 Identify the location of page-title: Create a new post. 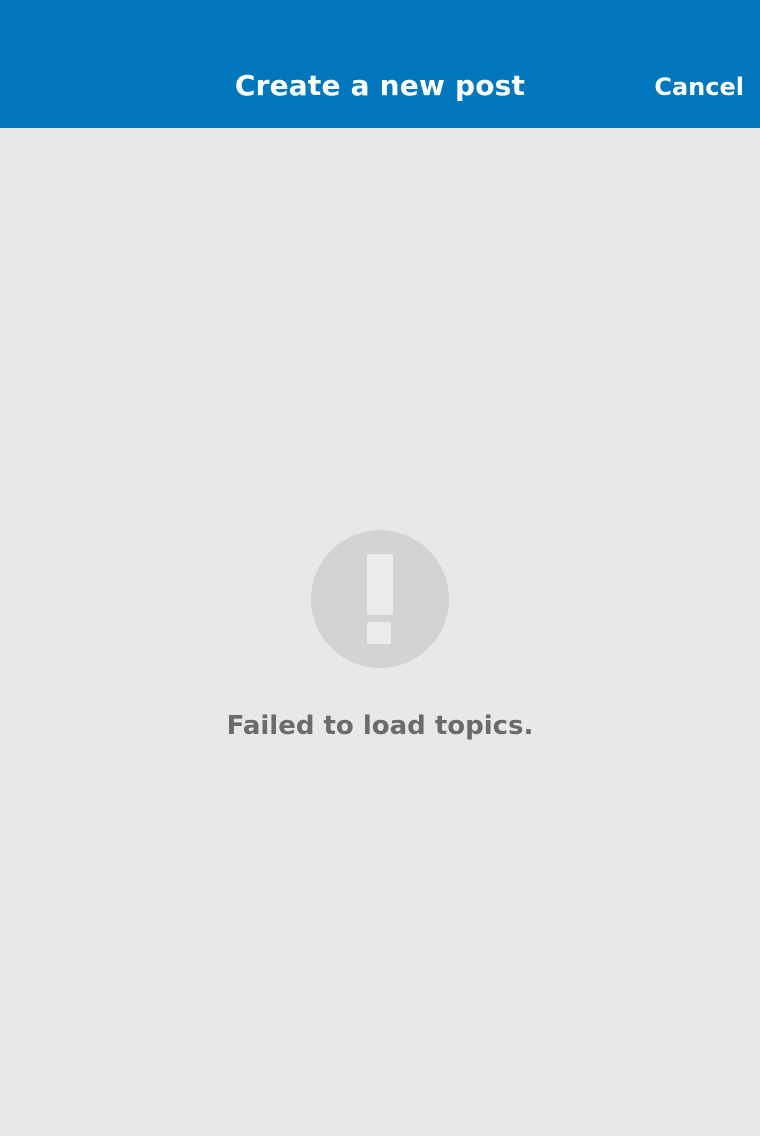
(380, 85).